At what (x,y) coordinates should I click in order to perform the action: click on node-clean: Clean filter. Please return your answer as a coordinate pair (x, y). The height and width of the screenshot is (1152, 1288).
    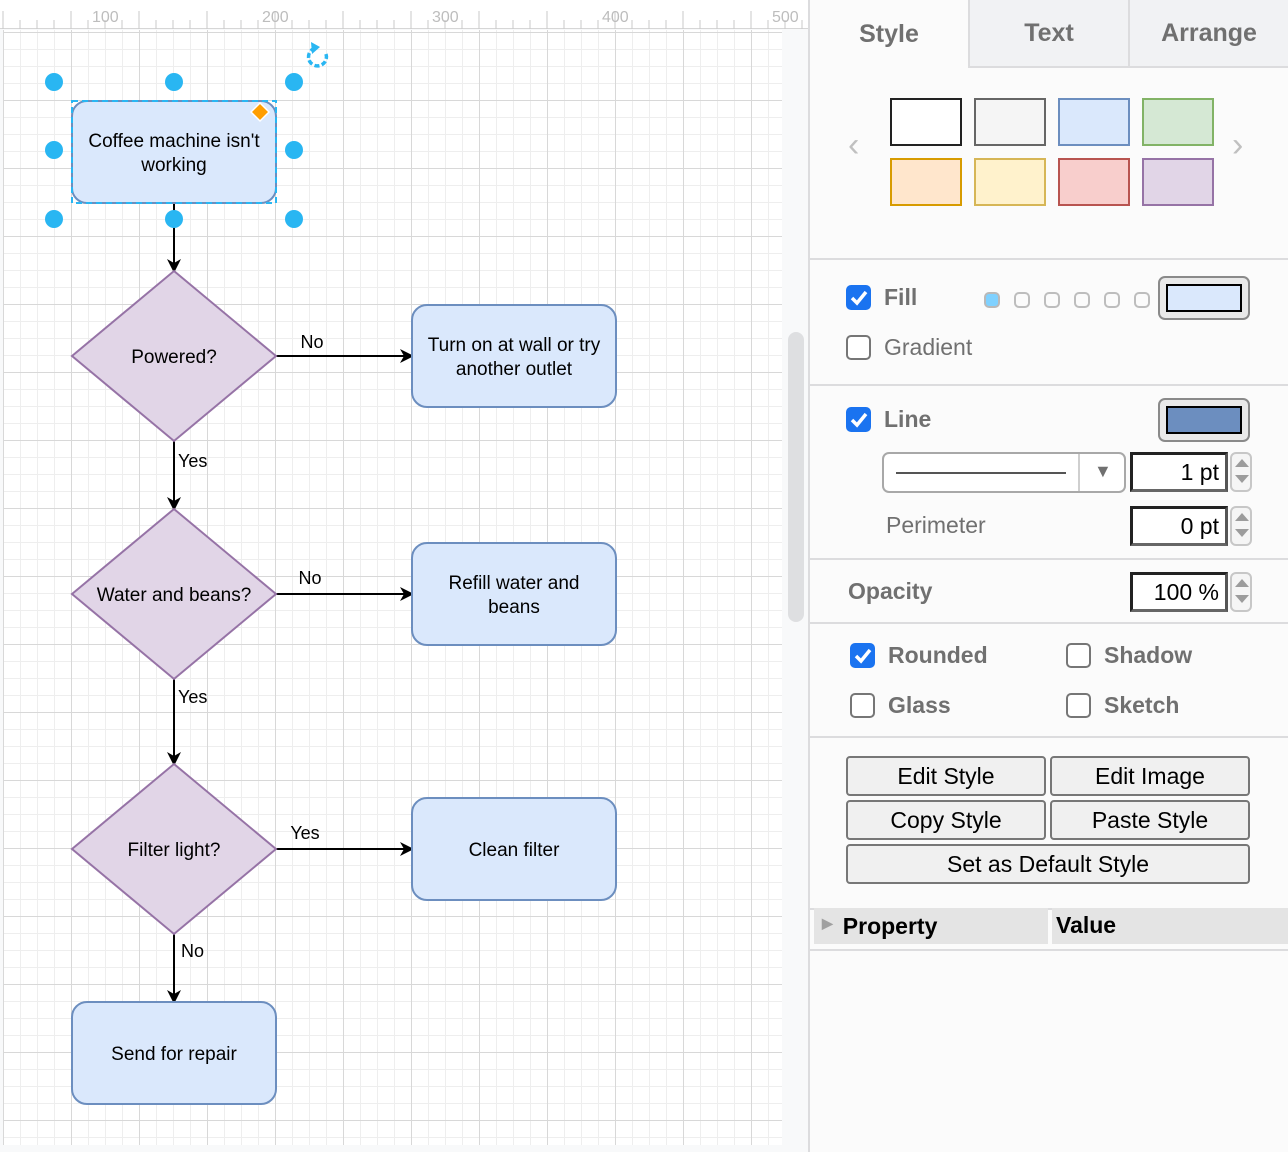
    Looking at the image, I should click on (514, 849).